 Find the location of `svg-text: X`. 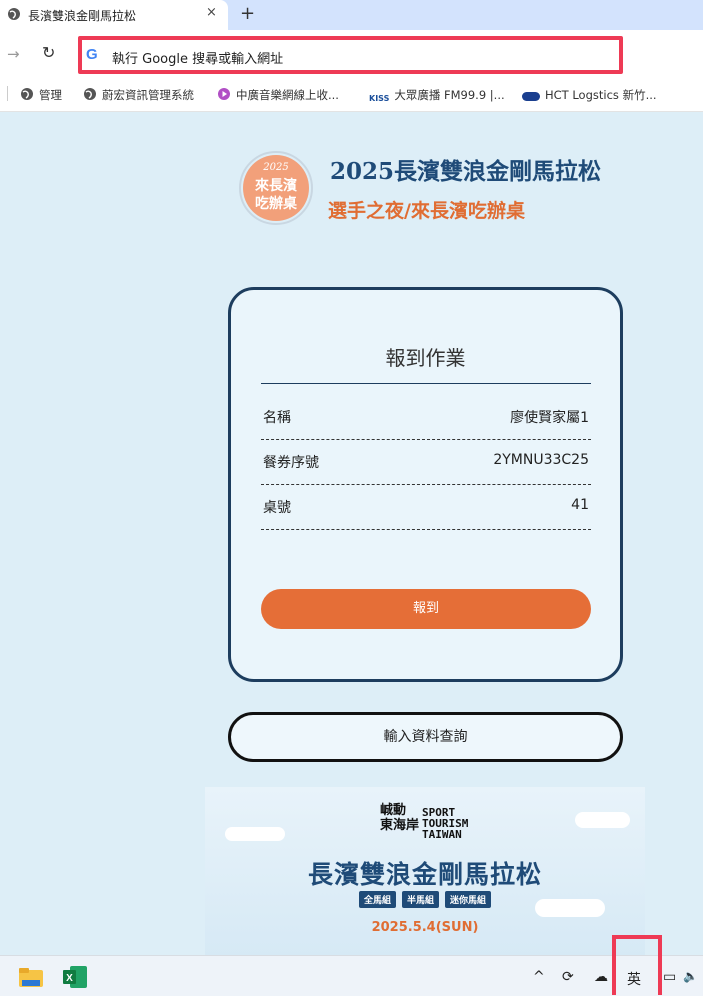

svg-text: X is located at coordinates (69, 978).